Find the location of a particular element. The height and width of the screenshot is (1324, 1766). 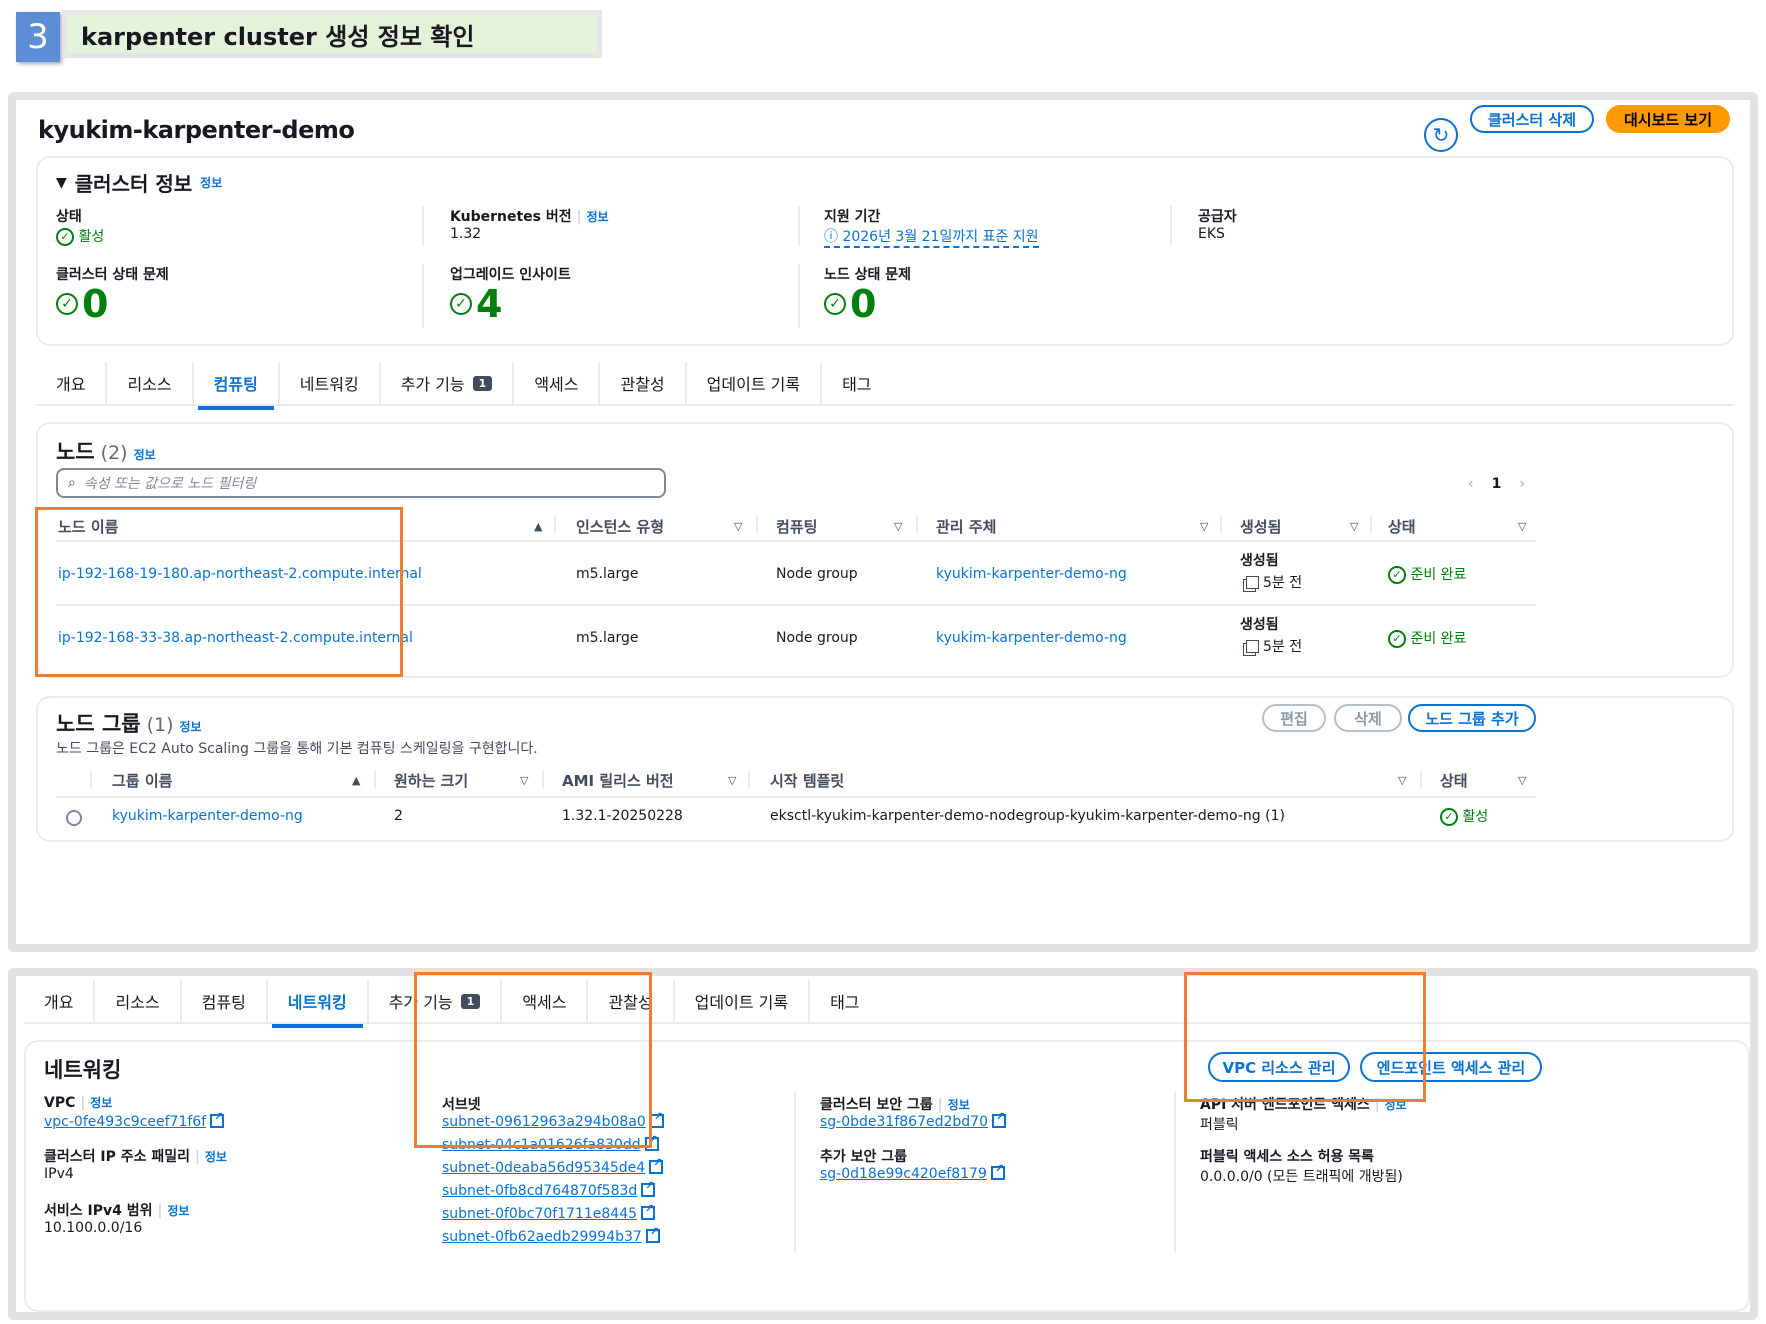

check-circle-icon: ✓ is located at coordinates (65, 237).